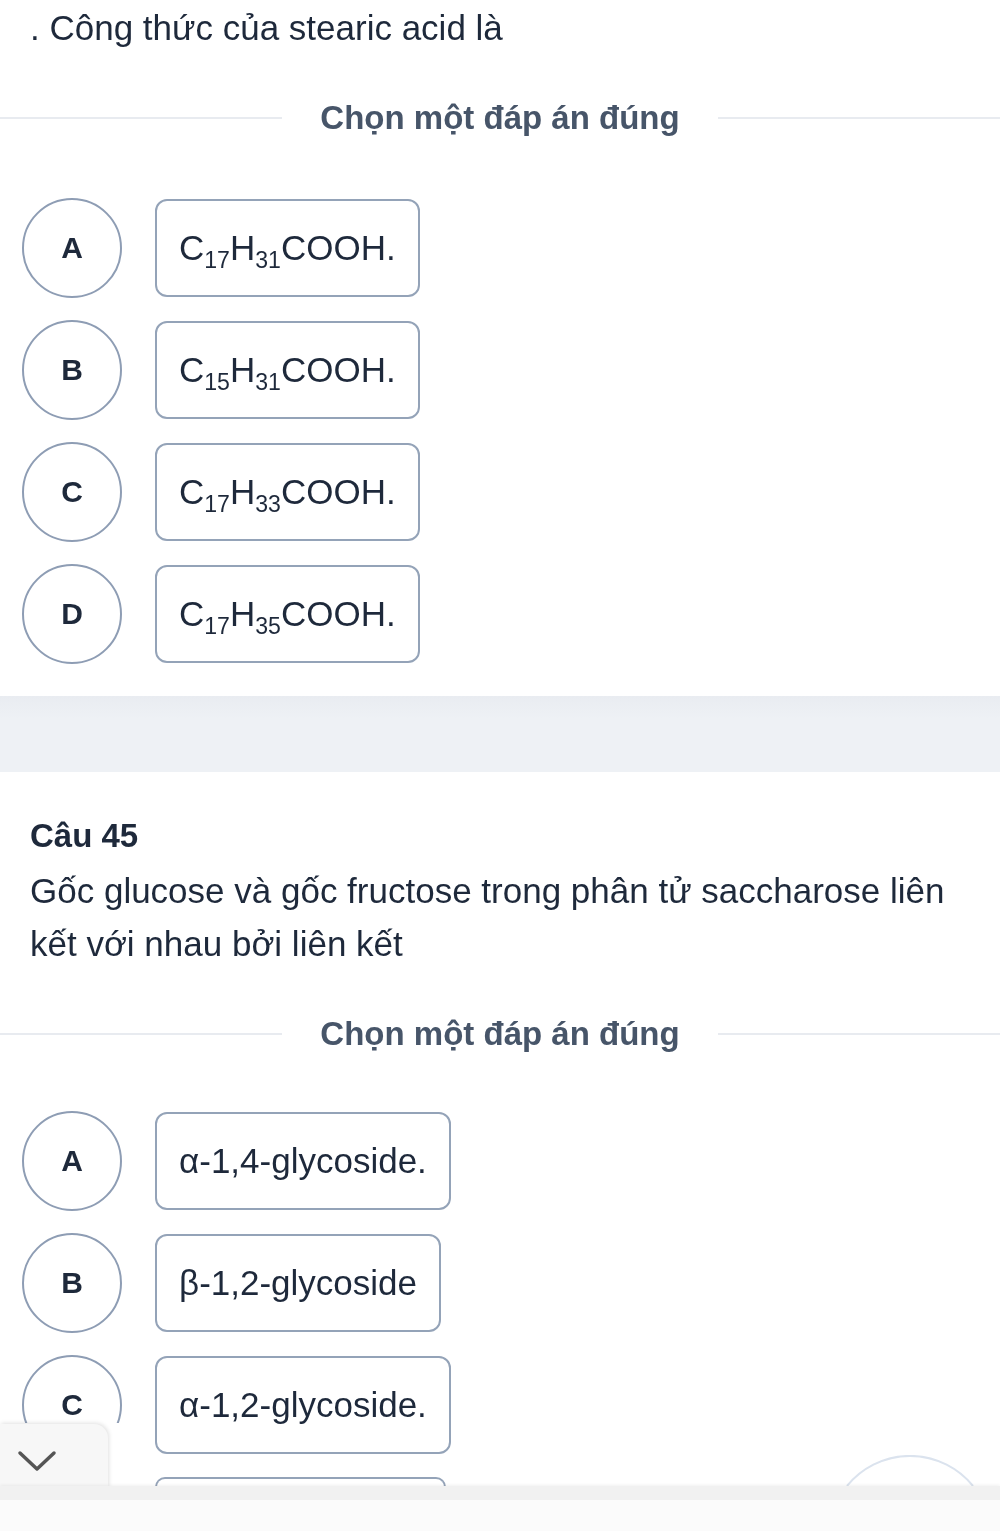  Describe the element at coordinates (287, 492) in the screenshot. I see `answer-option: C$_{17}$H$_{33}$COOH.` at that location.